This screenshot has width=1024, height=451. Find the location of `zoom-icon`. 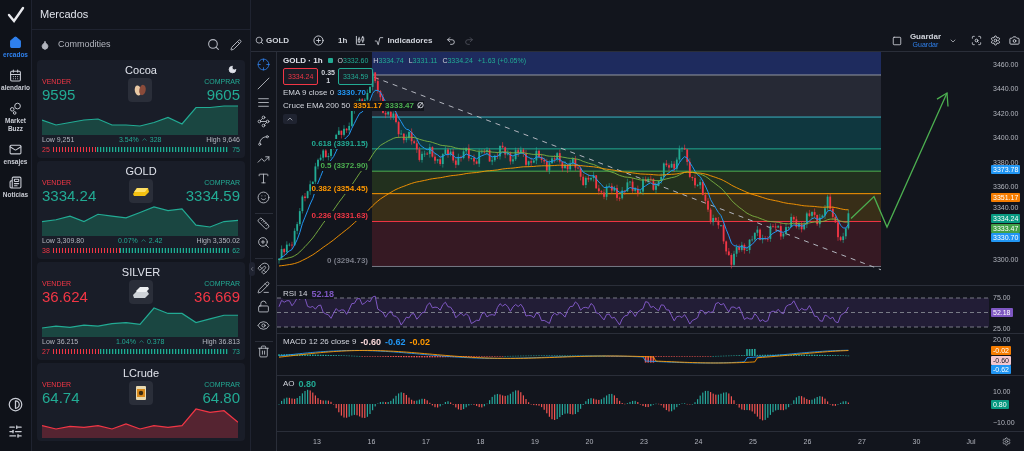

zoom-icon is located at coordinates (263, 242).